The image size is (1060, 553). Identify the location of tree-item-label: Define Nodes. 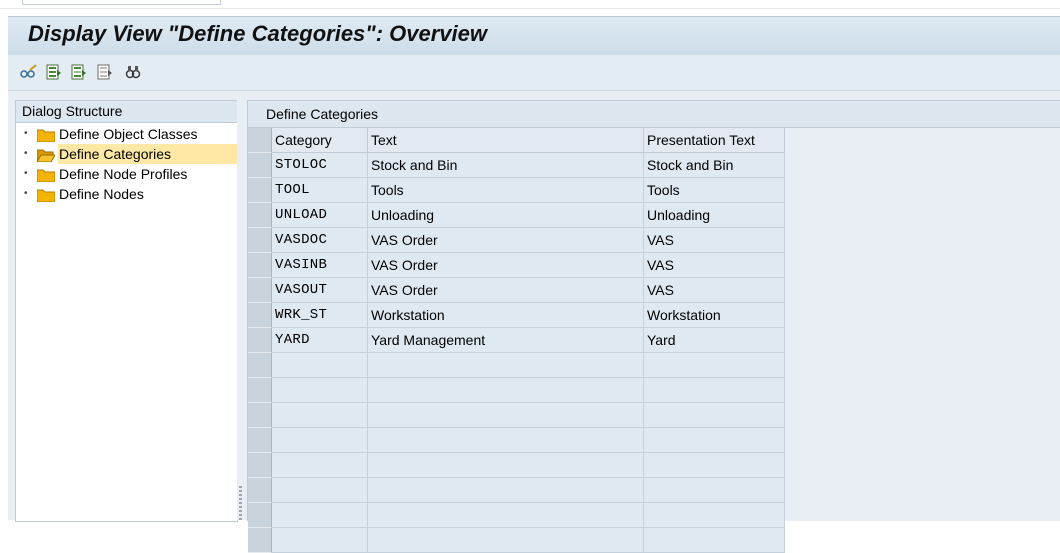
(101, 194).